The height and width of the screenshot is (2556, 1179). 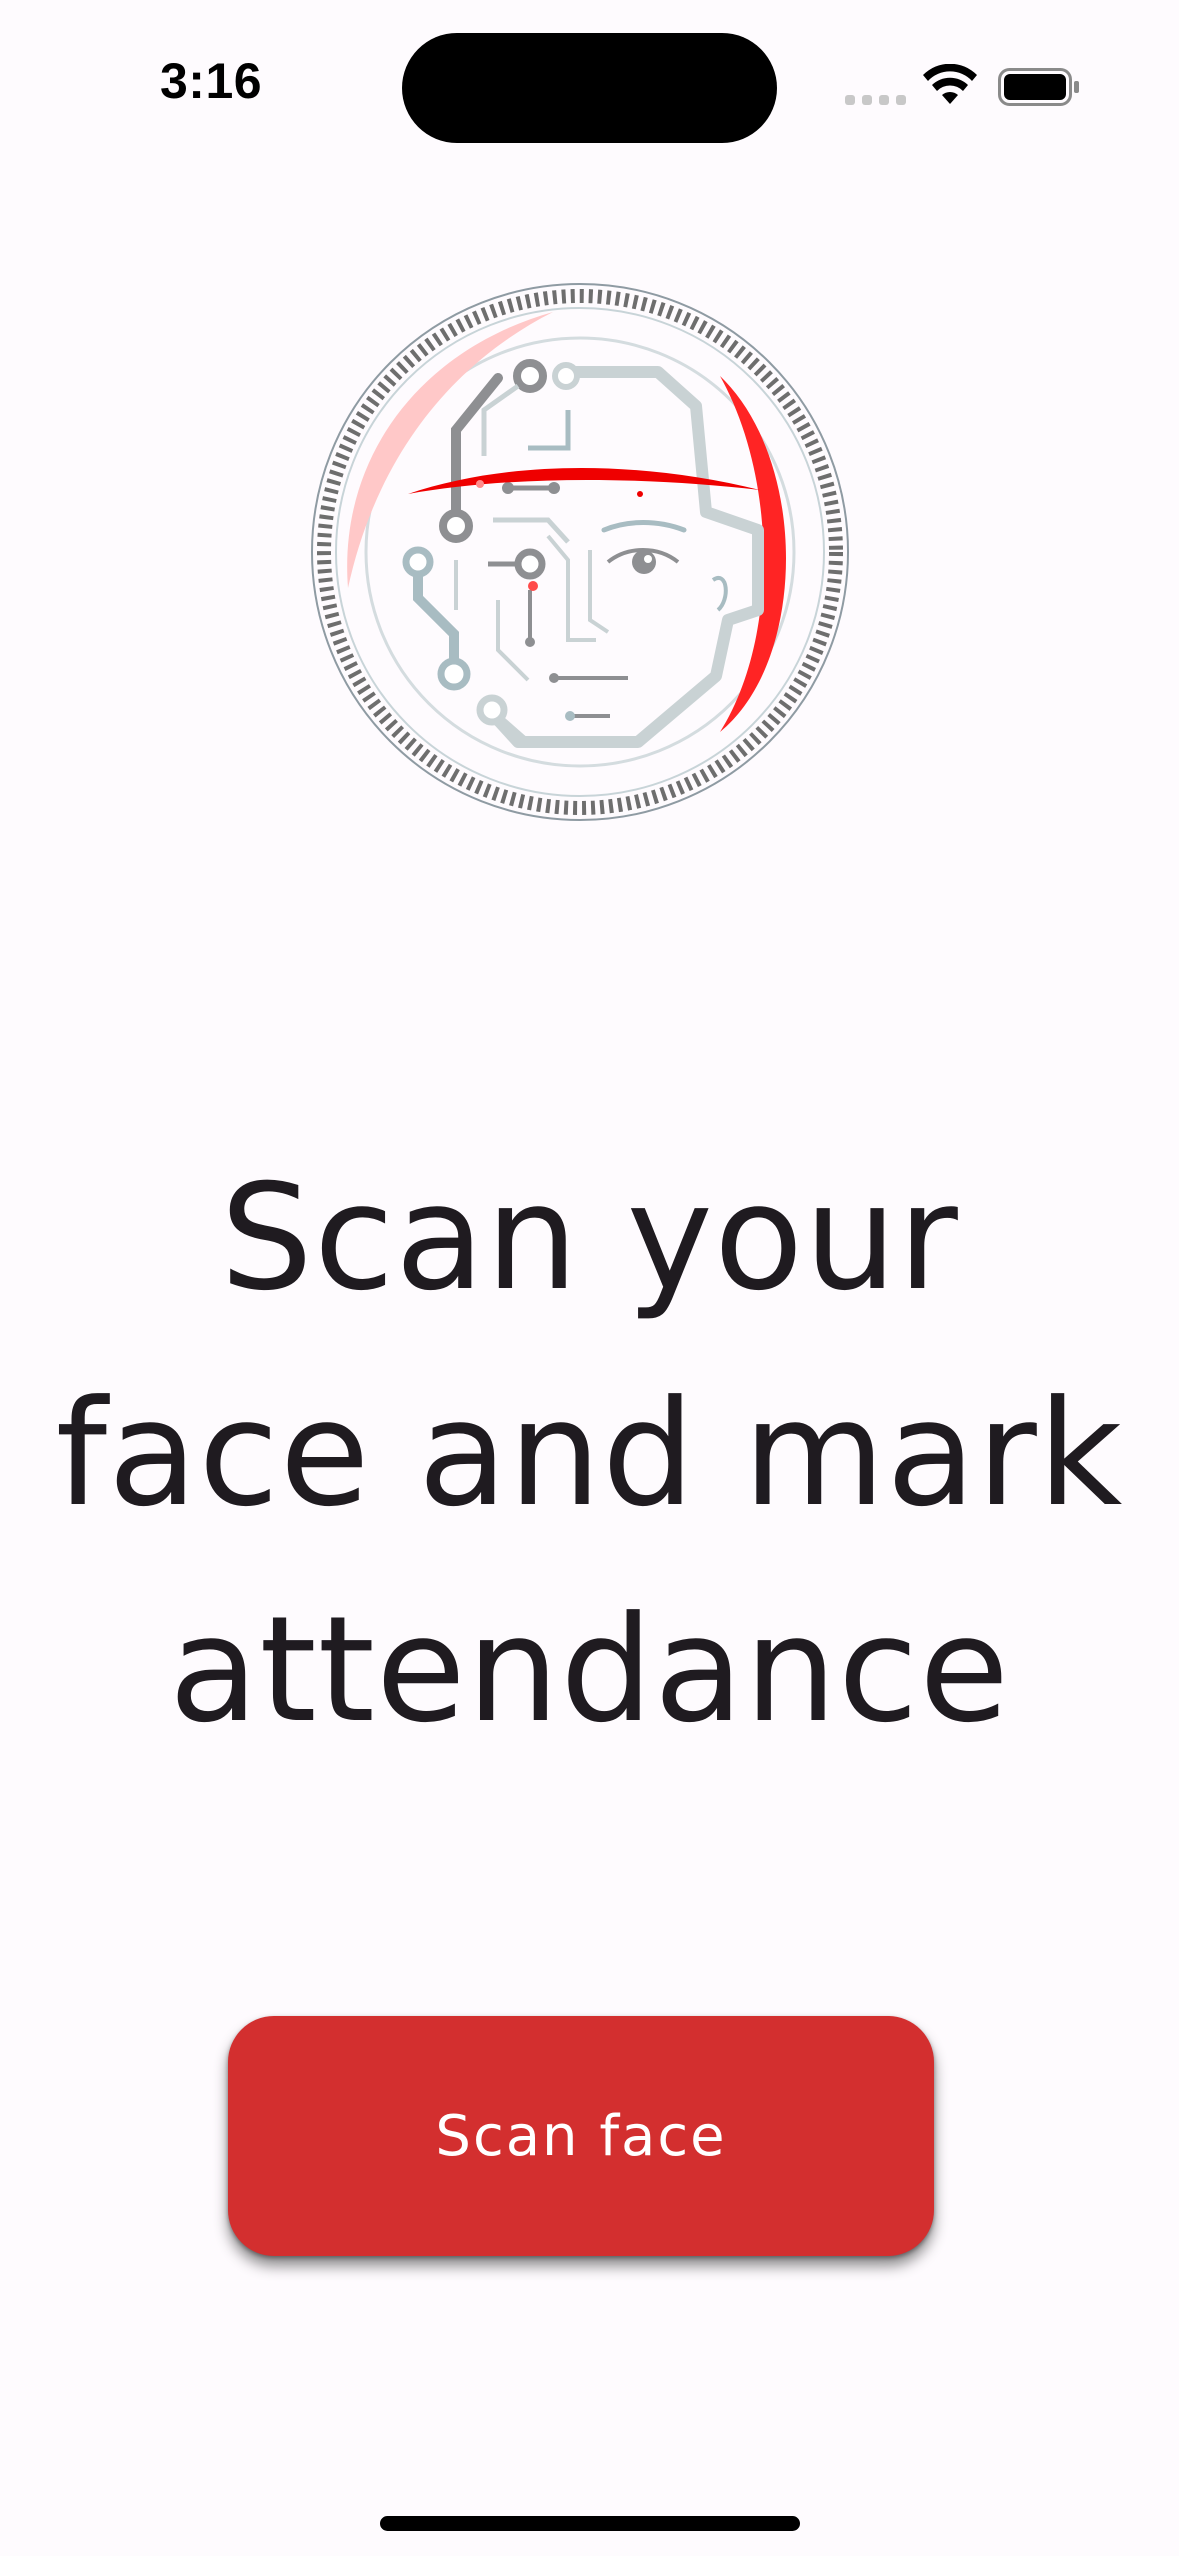 What do you see at coordinates (876, 101) in the screenshot?
I see `cellular-signal-icon` at bounding box center [876, 101].